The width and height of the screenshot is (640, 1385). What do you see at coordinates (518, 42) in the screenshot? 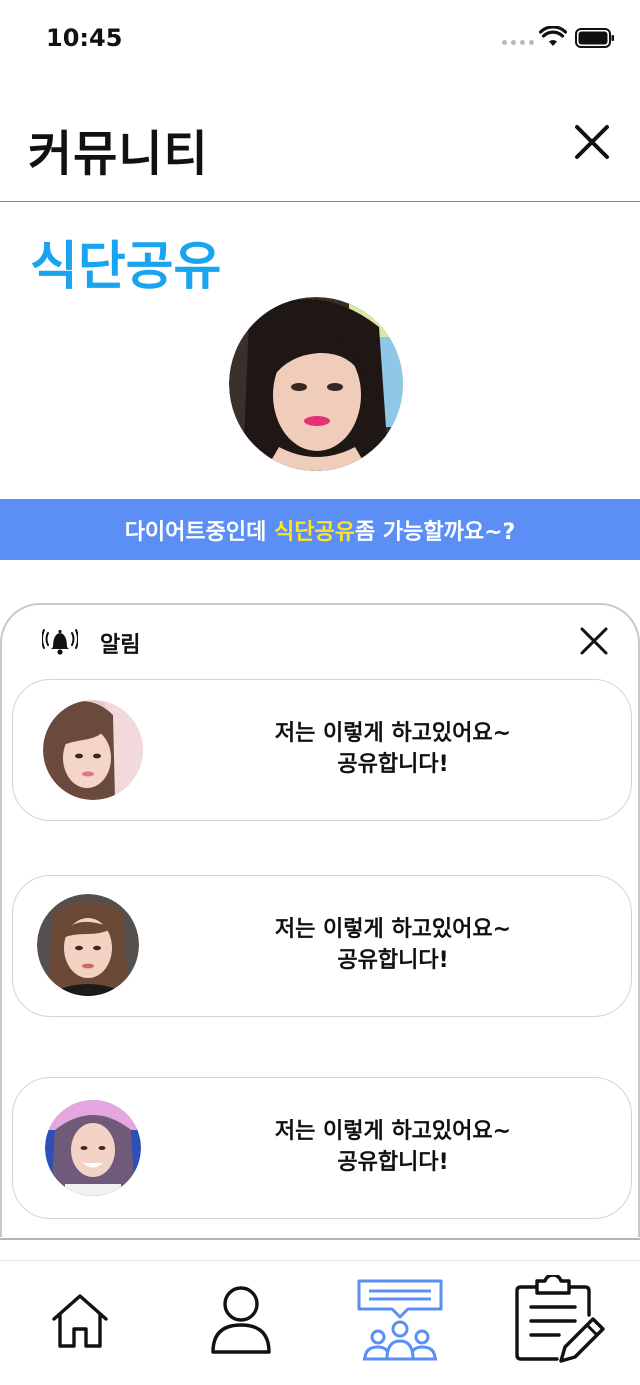
I see `signal-icon` at bounding box center [518, 42].